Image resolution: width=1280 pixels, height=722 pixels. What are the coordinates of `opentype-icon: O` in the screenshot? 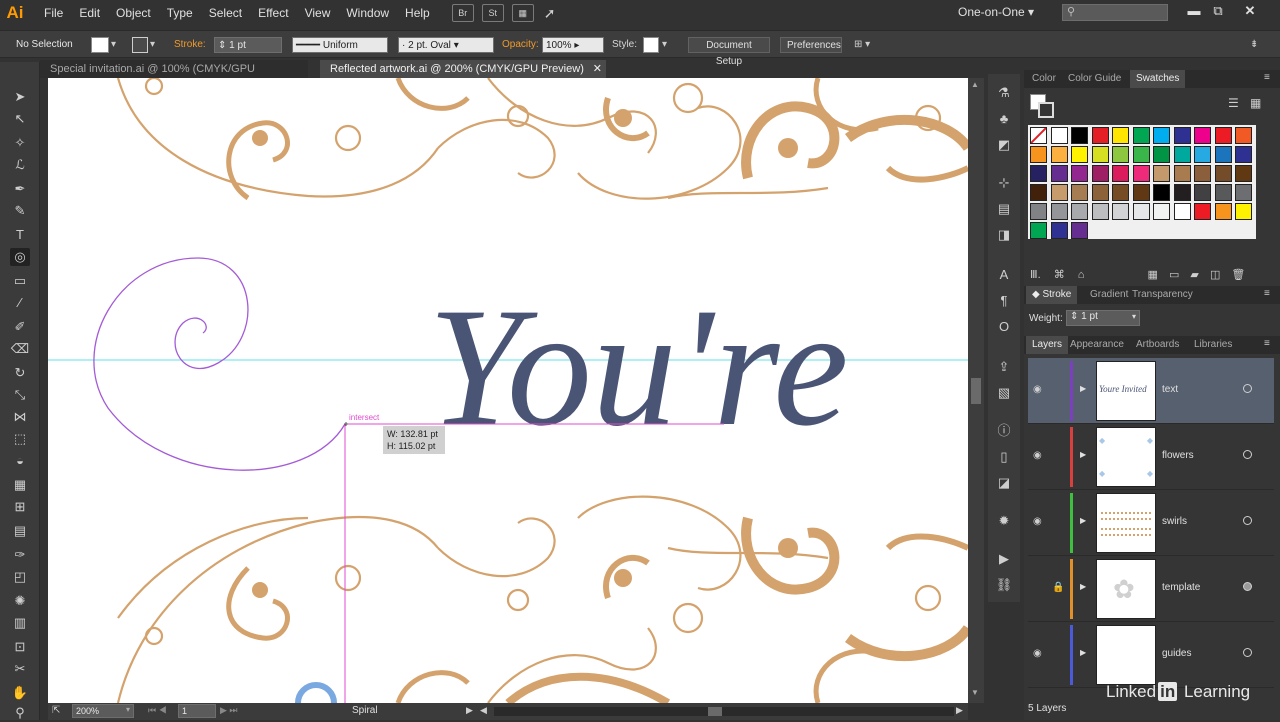 It's located at (1004, 327).